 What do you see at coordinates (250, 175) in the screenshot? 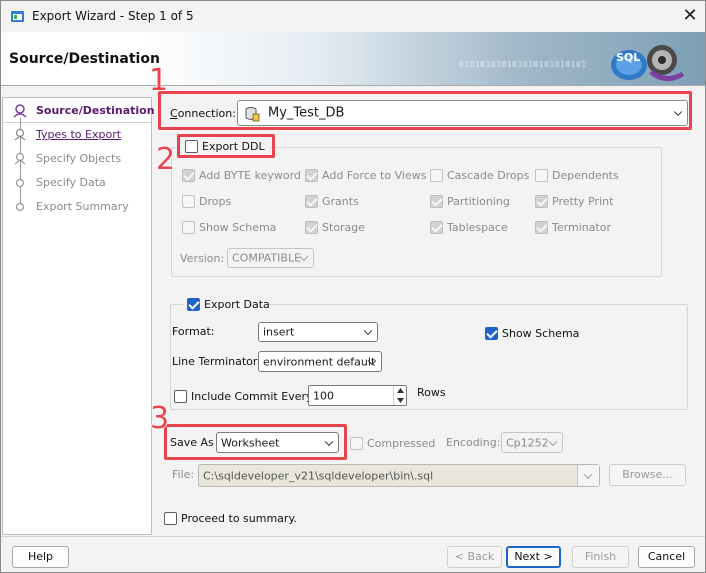
I see `add-byte-keyword-label: Add BYTE keyword` at bounding box center [250, 175].